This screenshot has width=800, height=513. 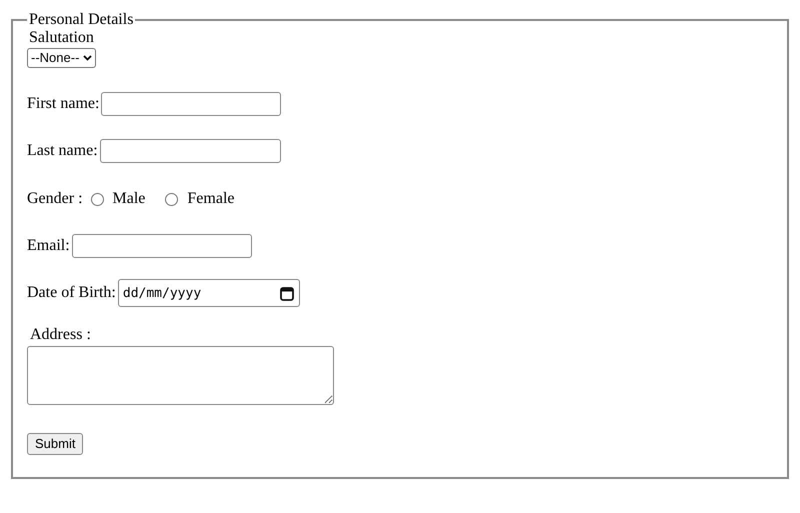 What do you see at coordinates (71, 293) in the screenshot?
I see `field-label: Date of Birth:` at bounding box center [71, 293].